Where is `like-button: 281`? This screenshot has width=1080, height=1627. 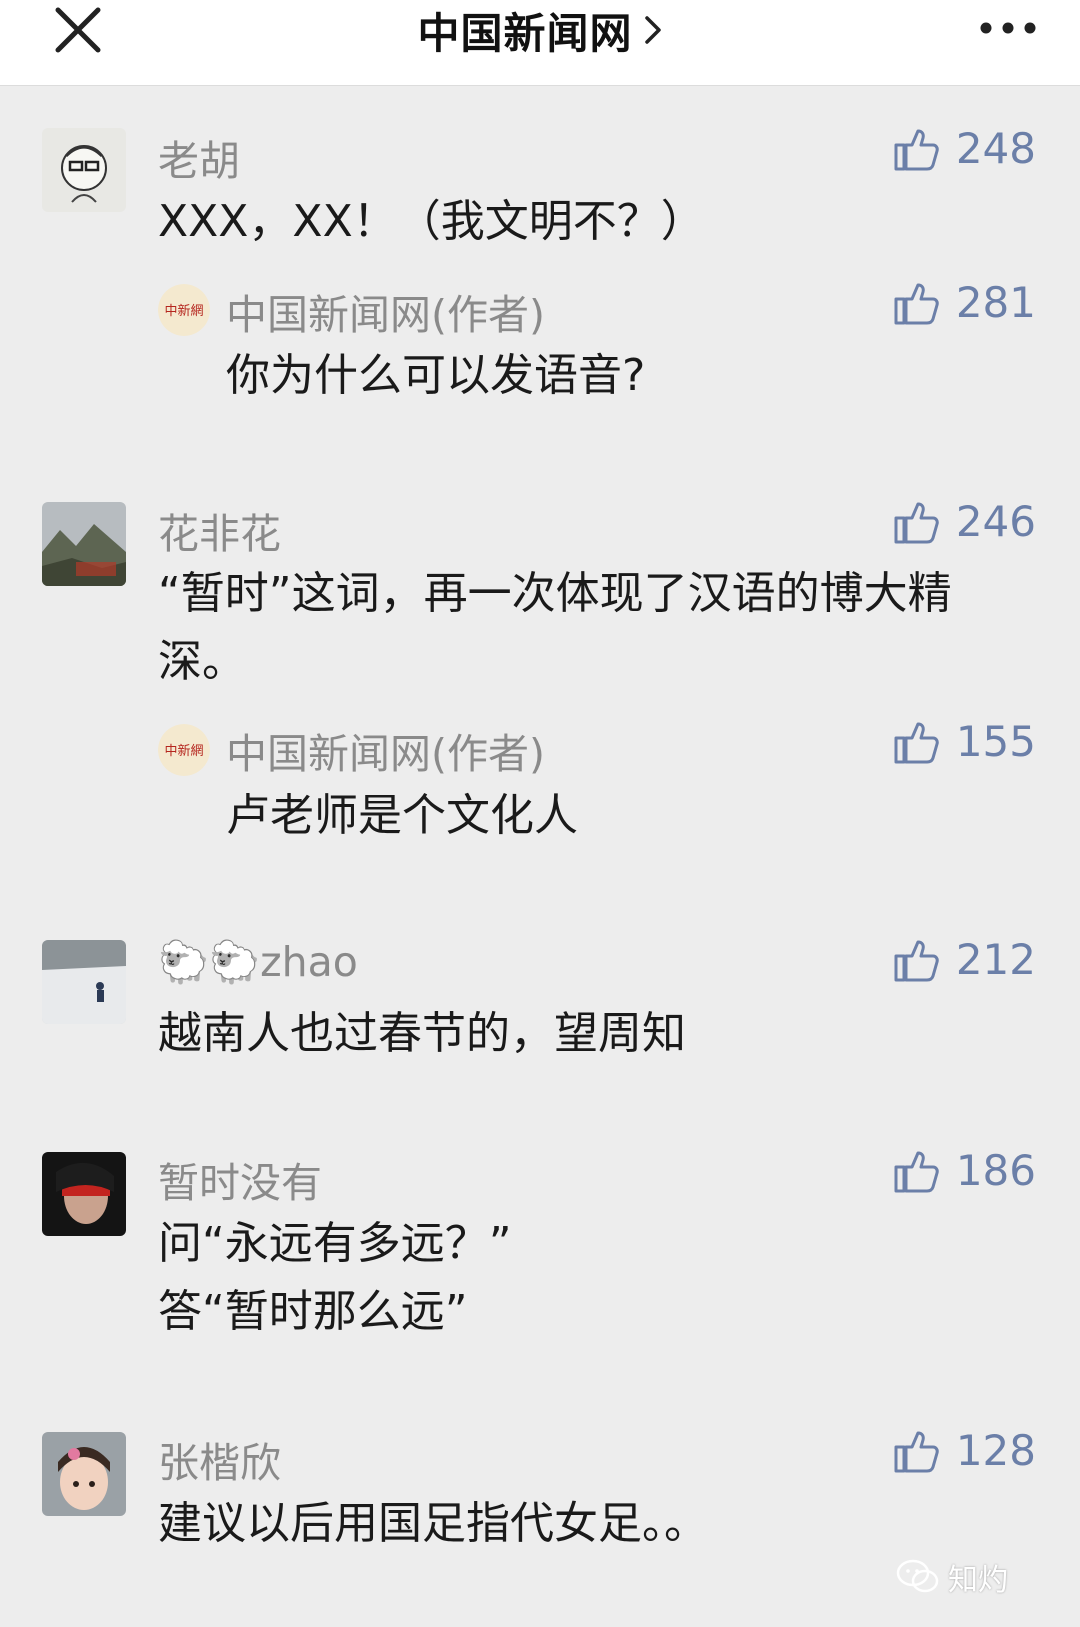 like-button: 281 is located at coordinates (964, 302).